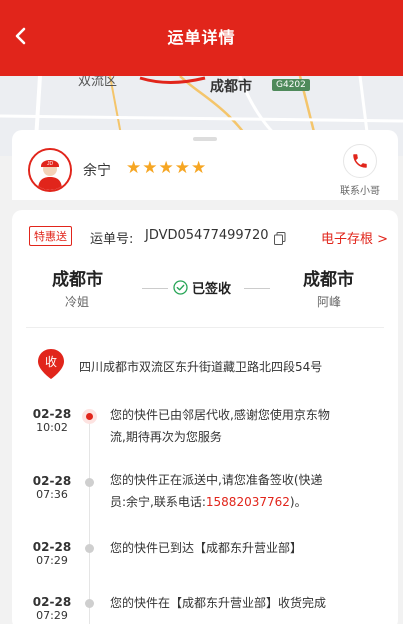  Describe the element at coordinates (52, 421) in the screenshot. I see `timeline-date: 02-28 10:02` at that location.